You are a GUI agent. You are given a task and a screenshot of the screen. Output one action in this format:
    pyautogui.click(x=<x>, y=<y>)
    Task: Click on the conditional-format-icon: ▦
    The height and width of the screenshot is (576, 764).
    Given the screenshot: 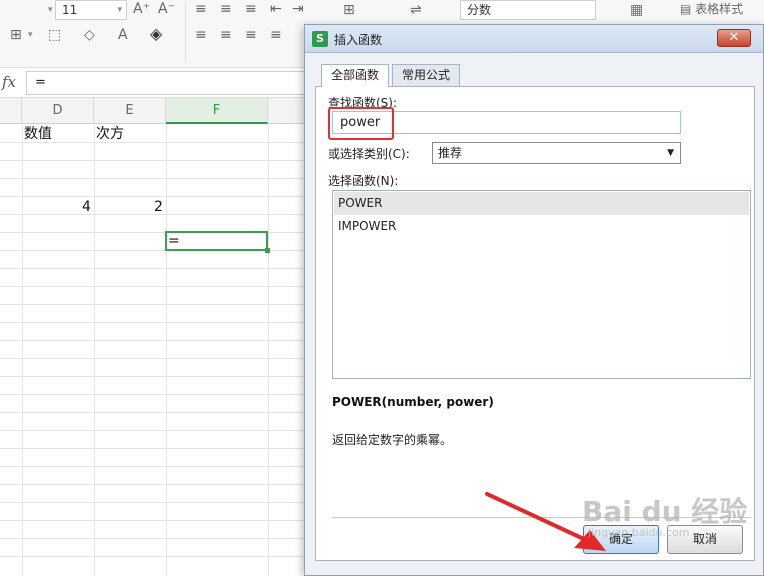 What is the action you would take?
    pyautogui.click(x=636, y=10)
    